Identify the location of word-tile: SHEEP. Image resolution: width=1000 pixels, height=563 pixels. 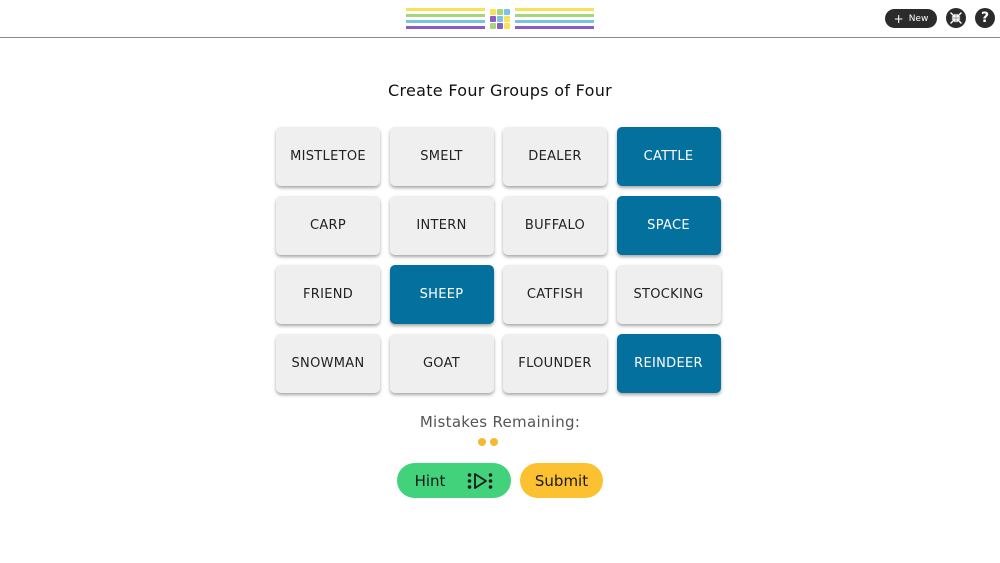
(441, 294).